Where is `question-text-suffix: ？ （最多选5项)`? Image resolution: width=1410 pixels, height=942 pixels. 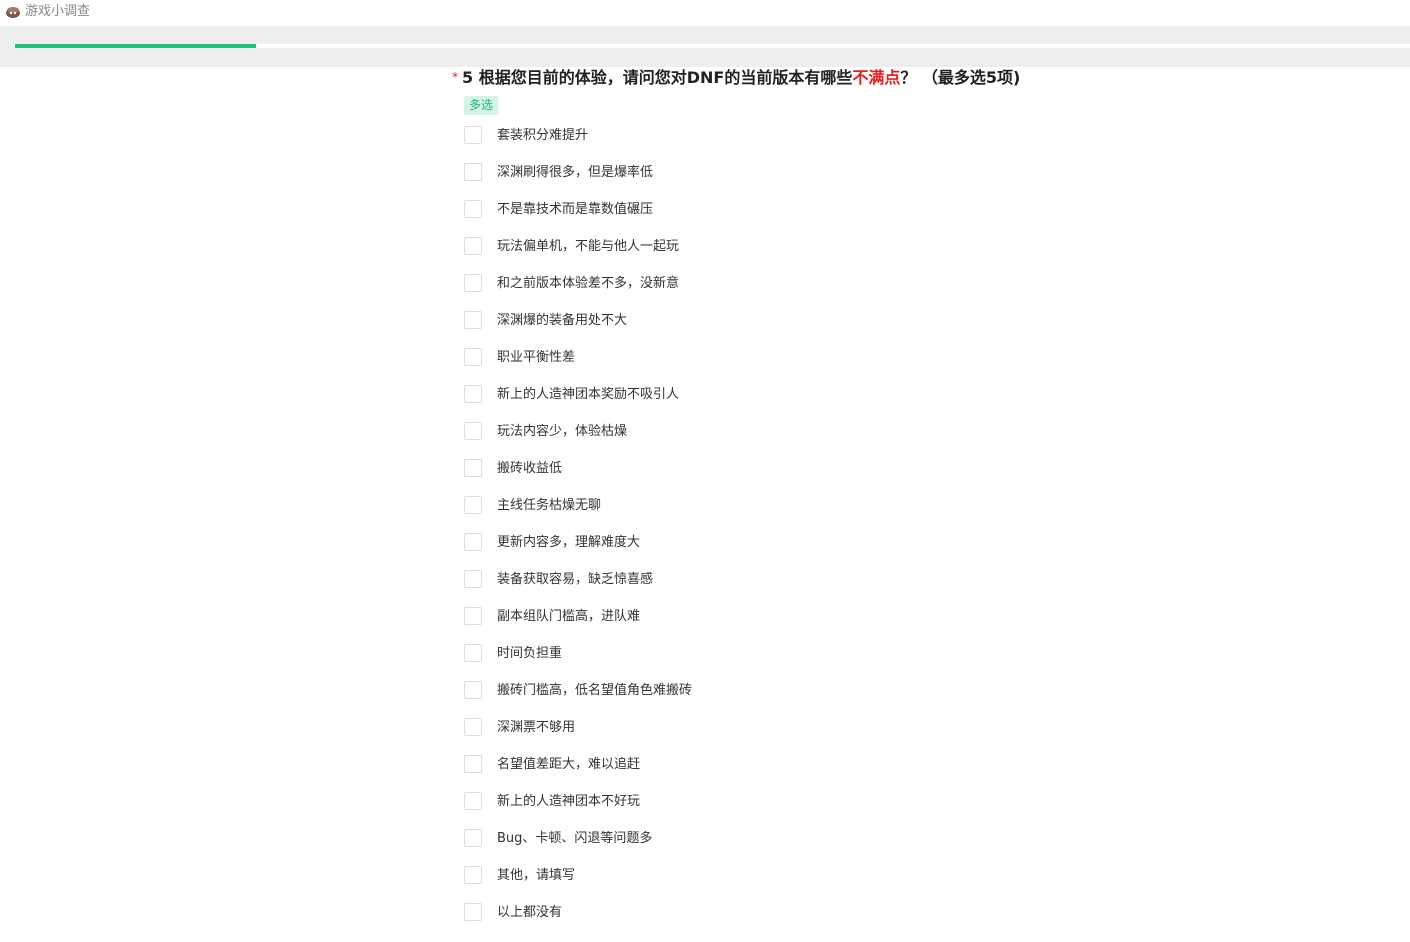
question-text-suffix: ？ （最多选5项) is located at coordinates (960, 77).